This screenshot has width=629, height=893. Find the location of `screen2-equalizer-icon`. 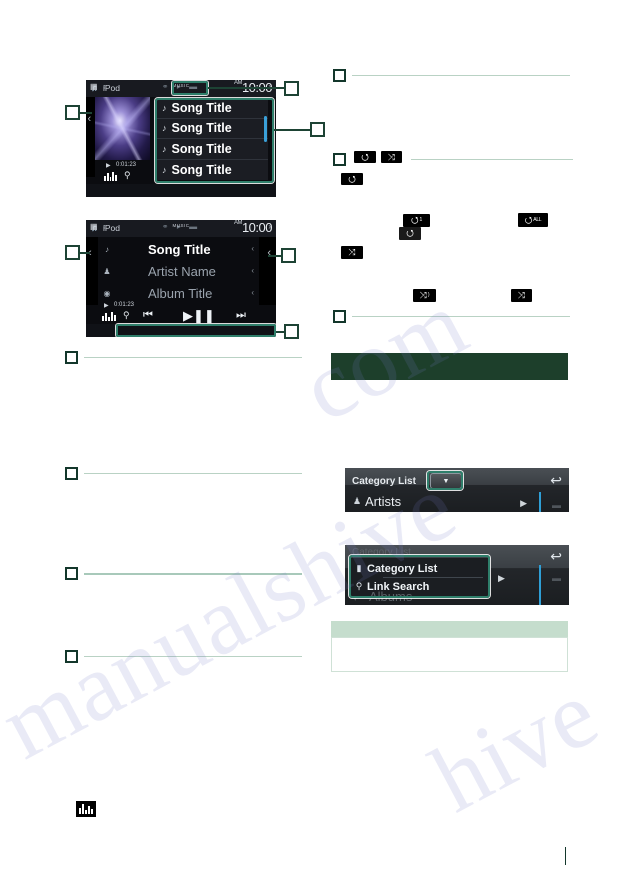

screen2-equalizer-icon is located at coordinates (109, 315).